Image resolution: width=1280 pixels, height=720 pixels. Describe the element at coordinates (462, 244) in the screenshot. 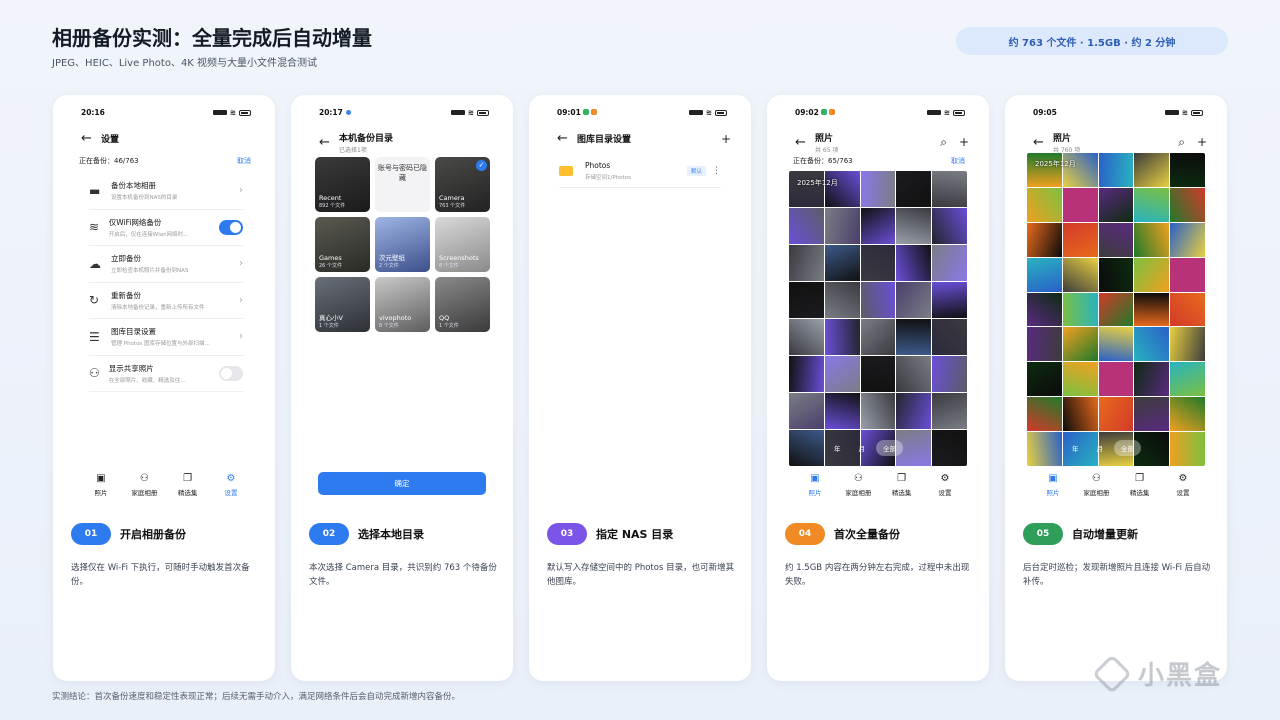

I see `album-screenshots: Screenshots 8 个文件` at that location.